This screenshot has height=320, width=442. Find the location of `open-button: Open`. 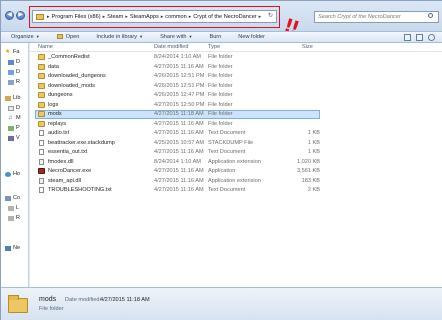

open-button: Open is located at coordinates (67, 37).